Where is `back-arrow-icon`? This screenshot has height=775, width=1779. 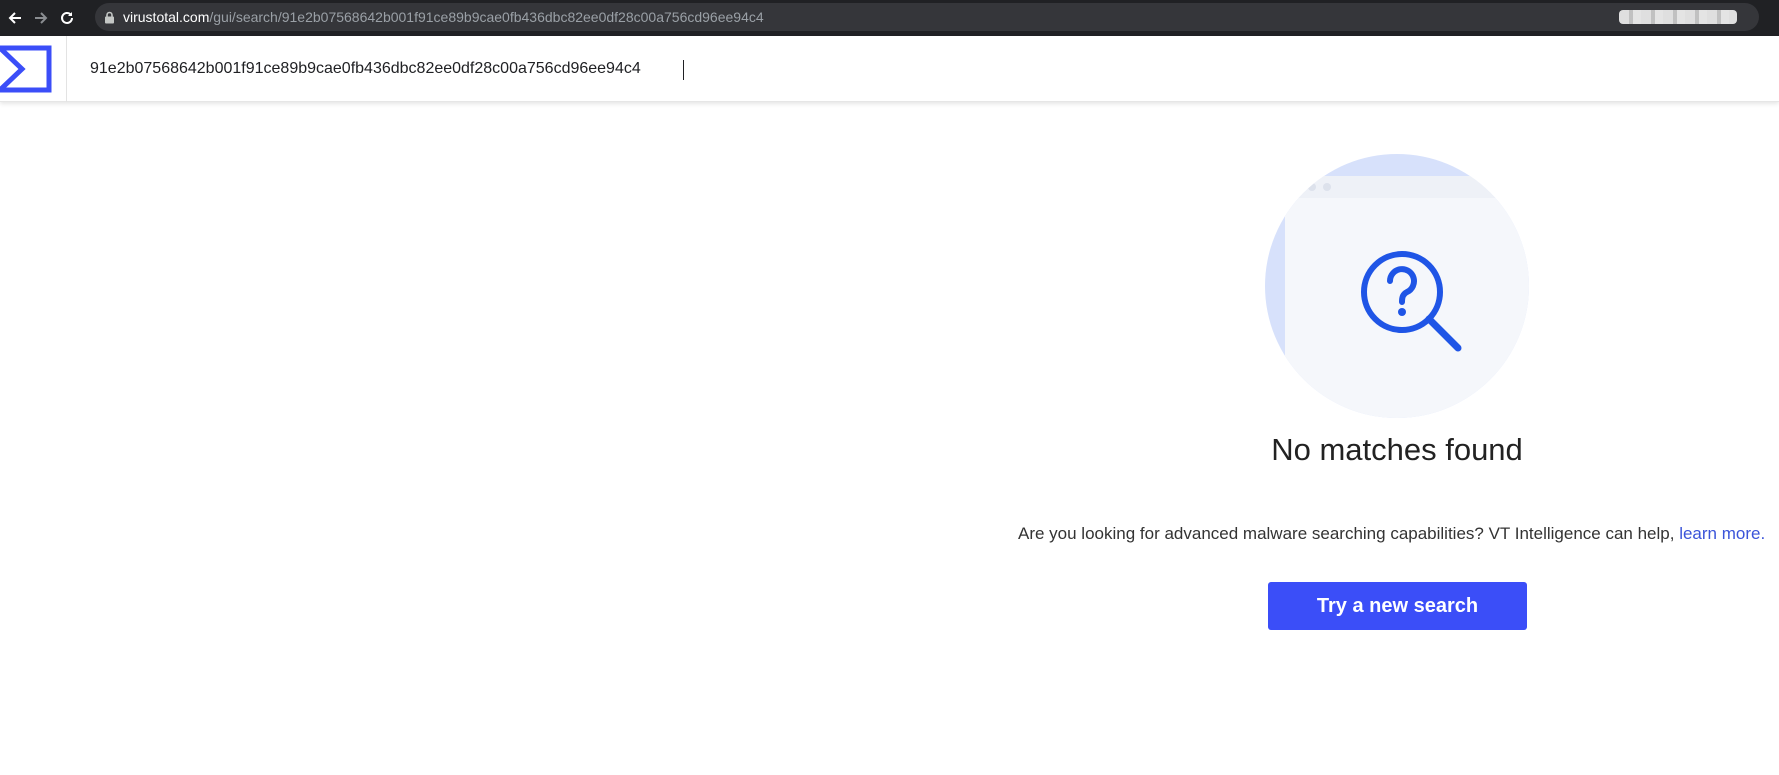 back-arrow-icon is located at coordinates (14, 18).